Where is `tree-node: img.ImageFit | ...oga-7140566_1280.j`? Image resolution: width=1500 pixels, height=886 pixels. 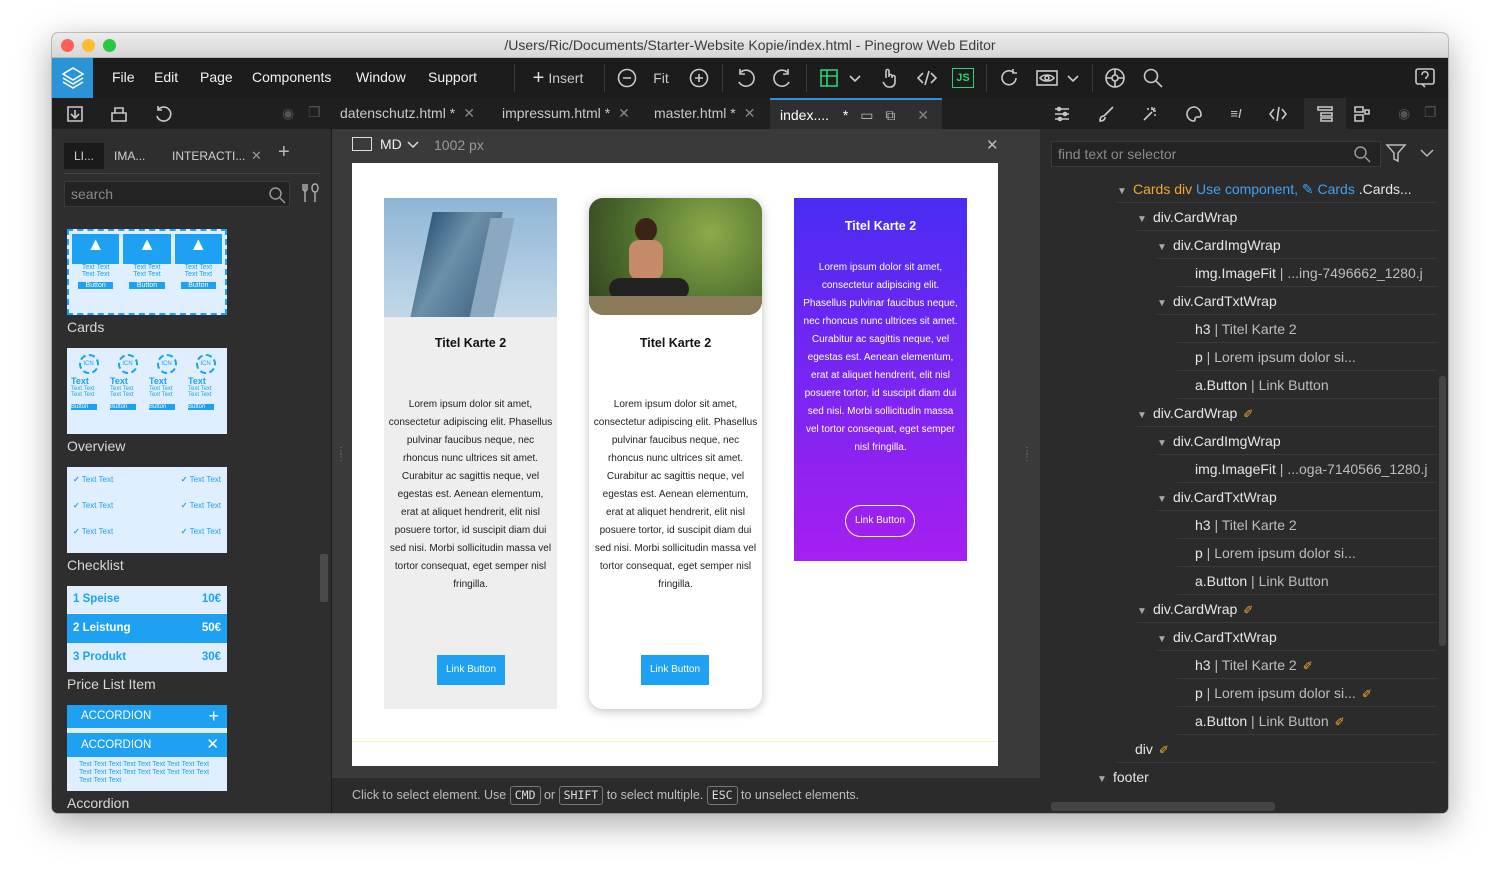 tree-node: img.ImageFit | ...oga-7140566_1280.j is located at coordinates (1307, 469).